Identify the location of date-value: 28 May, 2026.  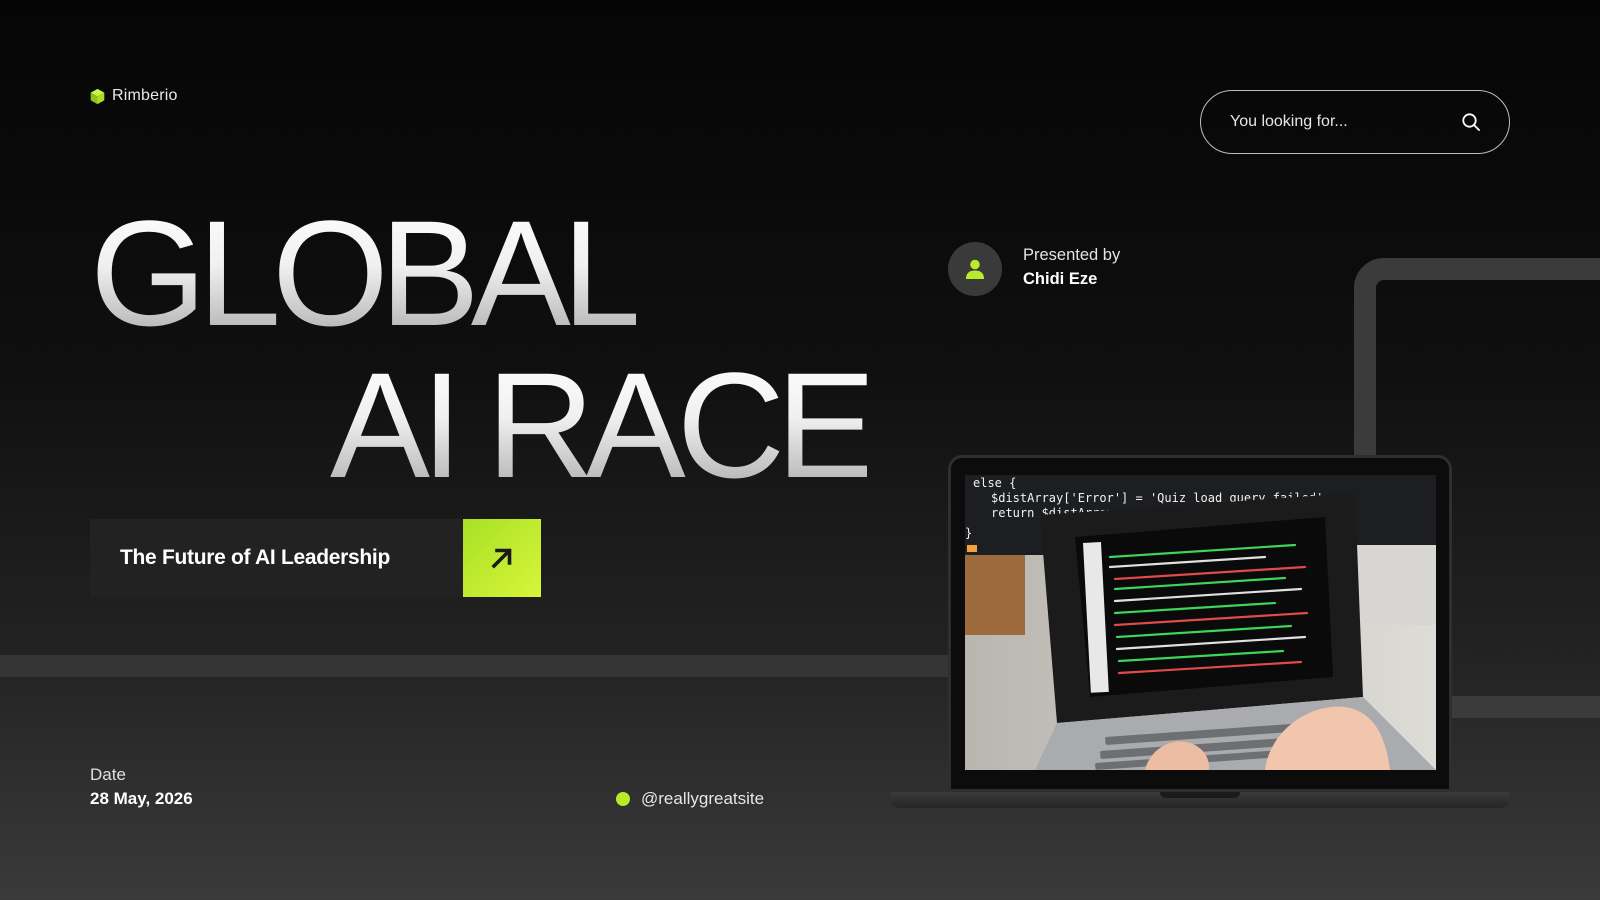
(141, 798).